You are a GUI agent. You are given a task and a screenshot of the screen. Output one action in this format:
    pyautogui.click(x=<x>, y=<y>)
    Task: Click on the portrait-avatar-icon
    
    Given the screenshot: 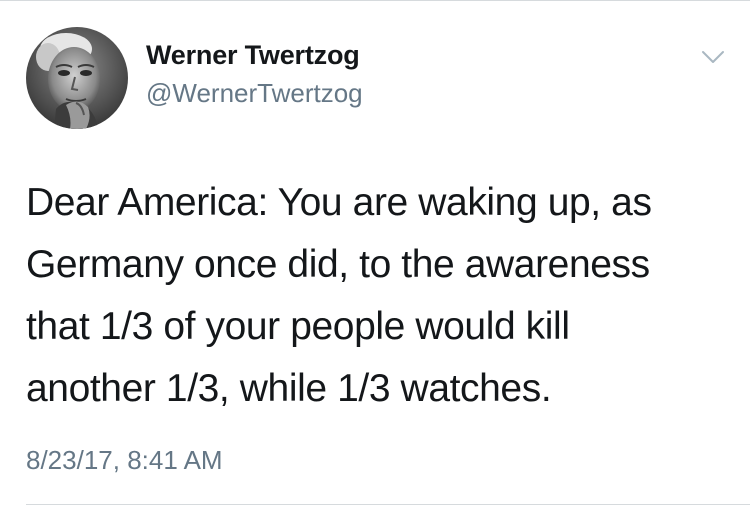 What is the action you would take?
    pyautogui.click(x=77, y=78)
    